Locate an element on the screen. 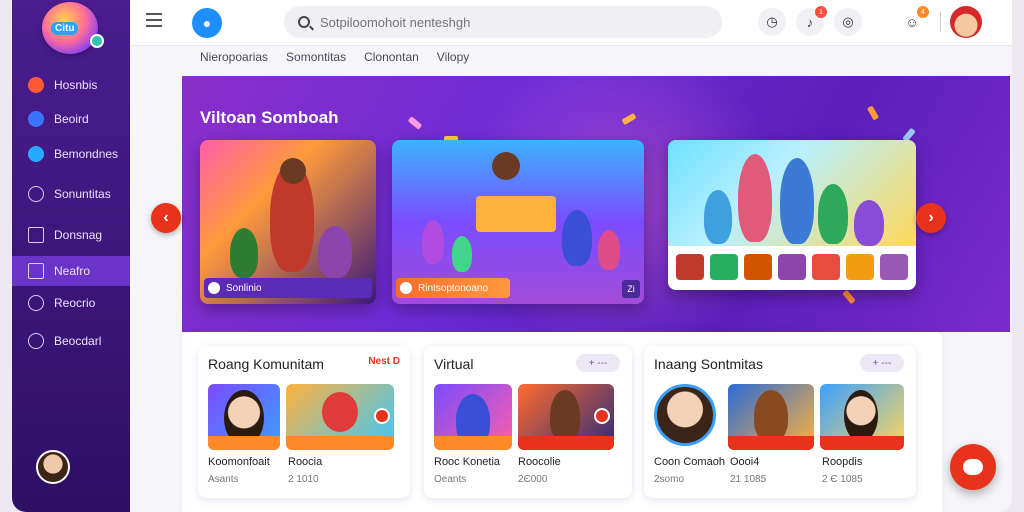 Image resolution: width=1024 pixels, height=512 pixels. tab-bar: Nieropoarias Somontitas Clonontan Vilopy is located at coordinates (334, 60).